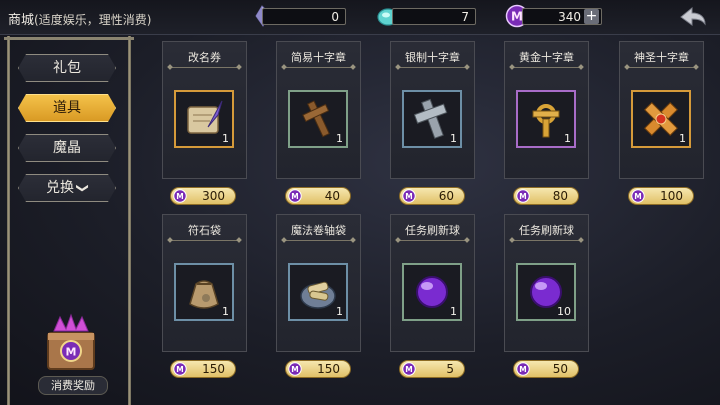 The width and height of the screenshot is (720, 405). What do you see at coordinates (69, 38) in the screenshot?
I see `frame-top-ornament` at bounding box center [69, 38].